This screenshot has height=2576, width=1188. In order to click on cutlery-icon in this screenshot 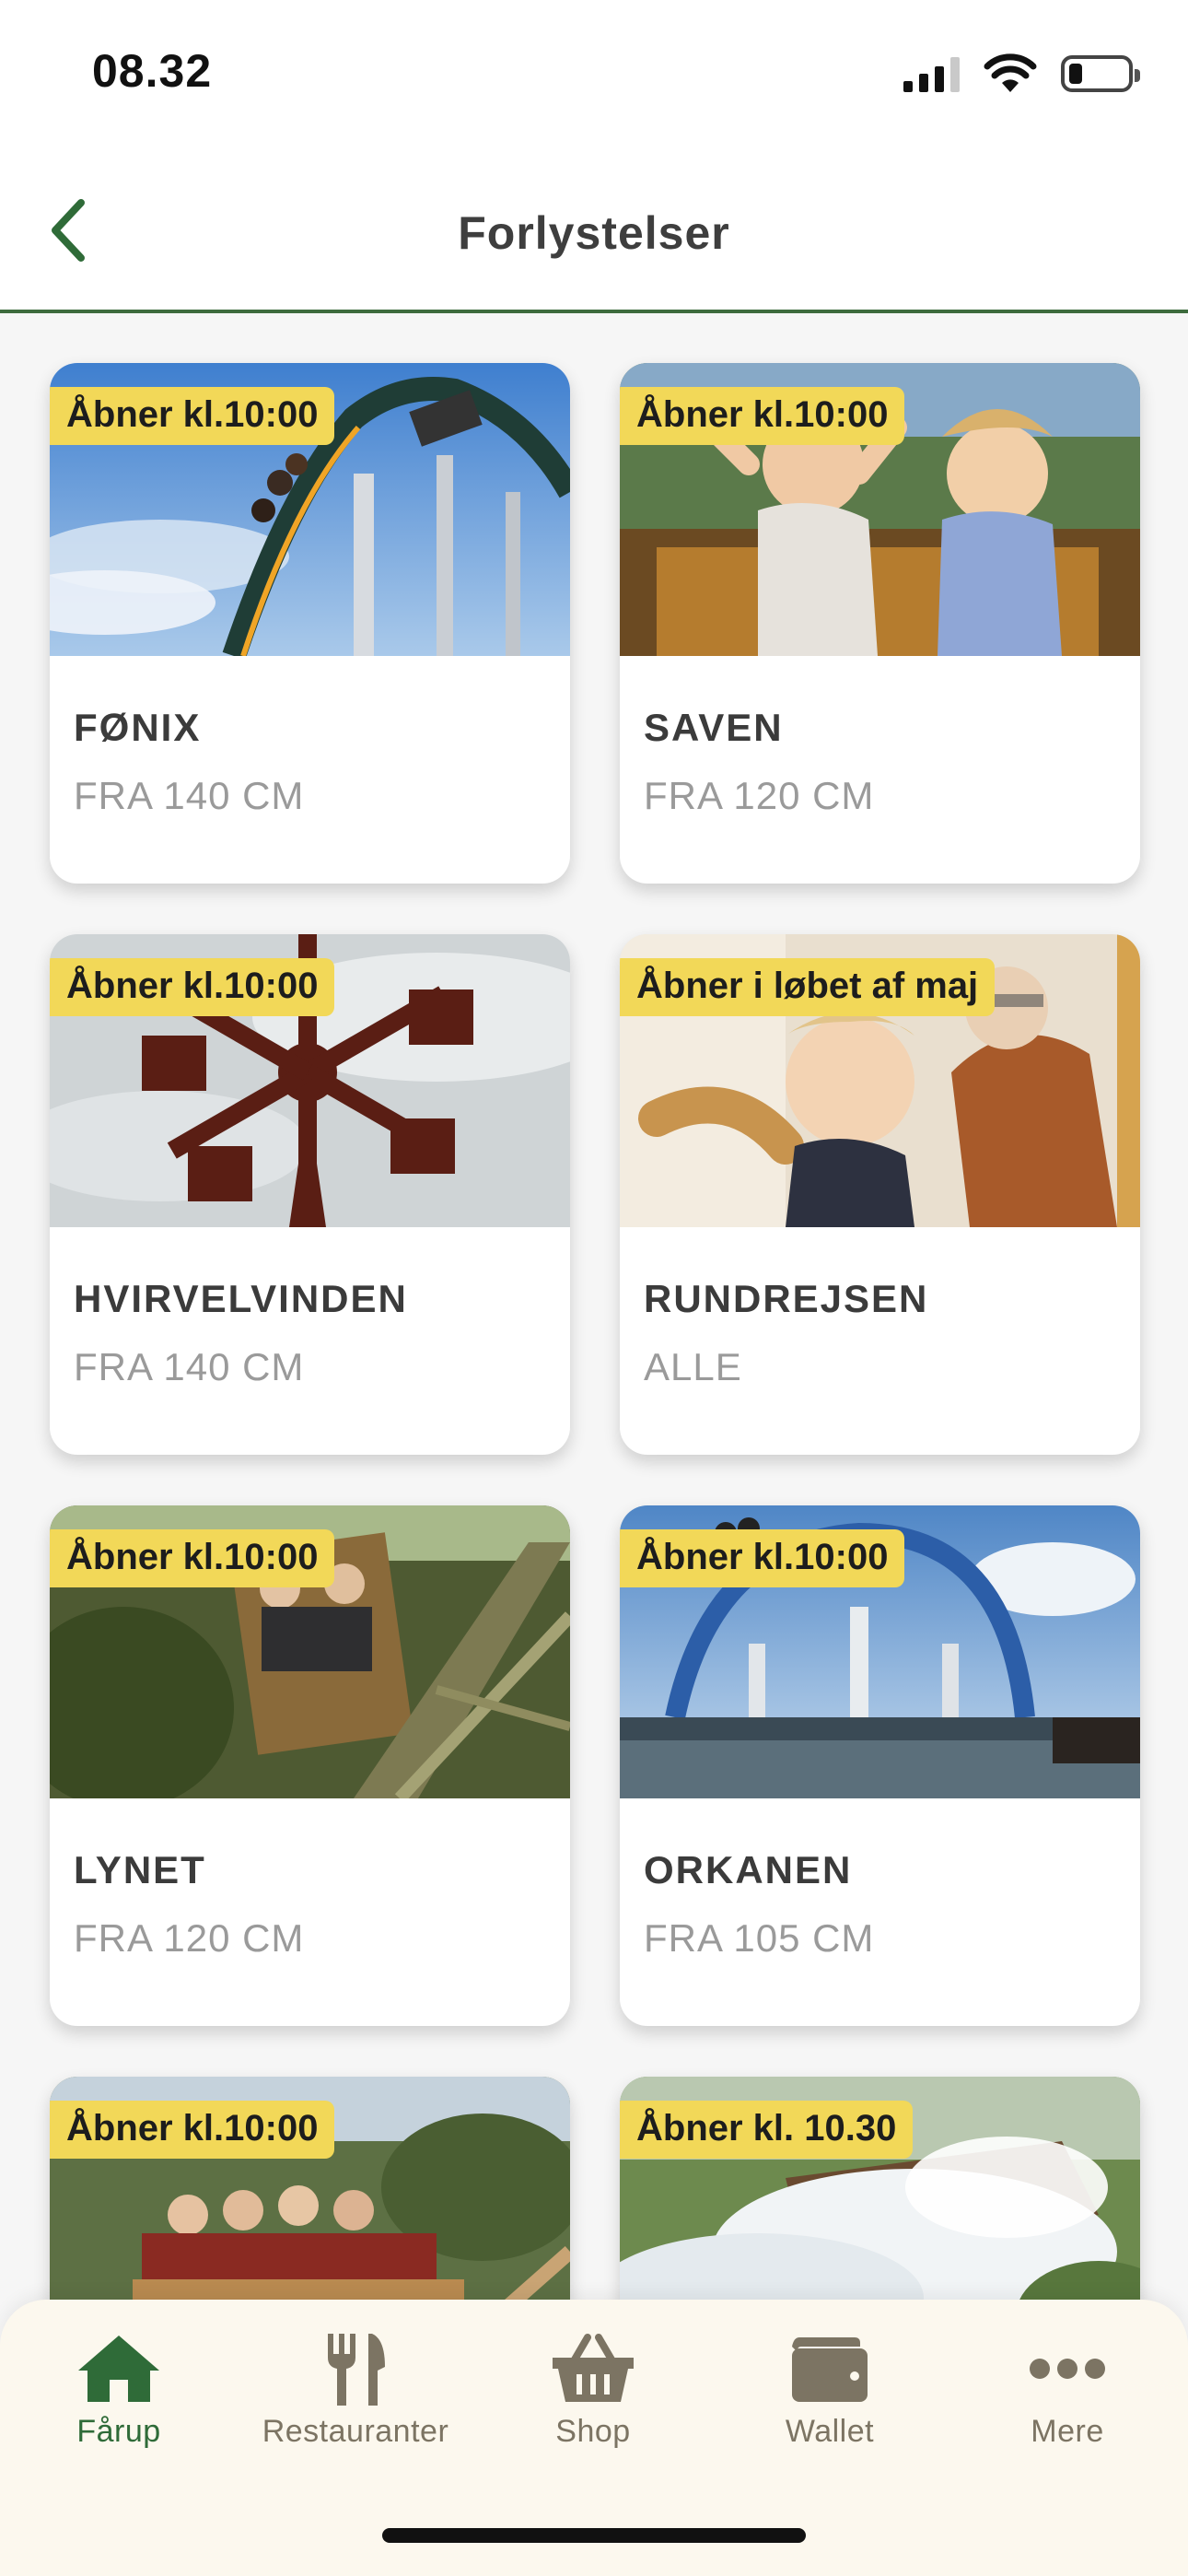, I will do `click(356, 2370)`.